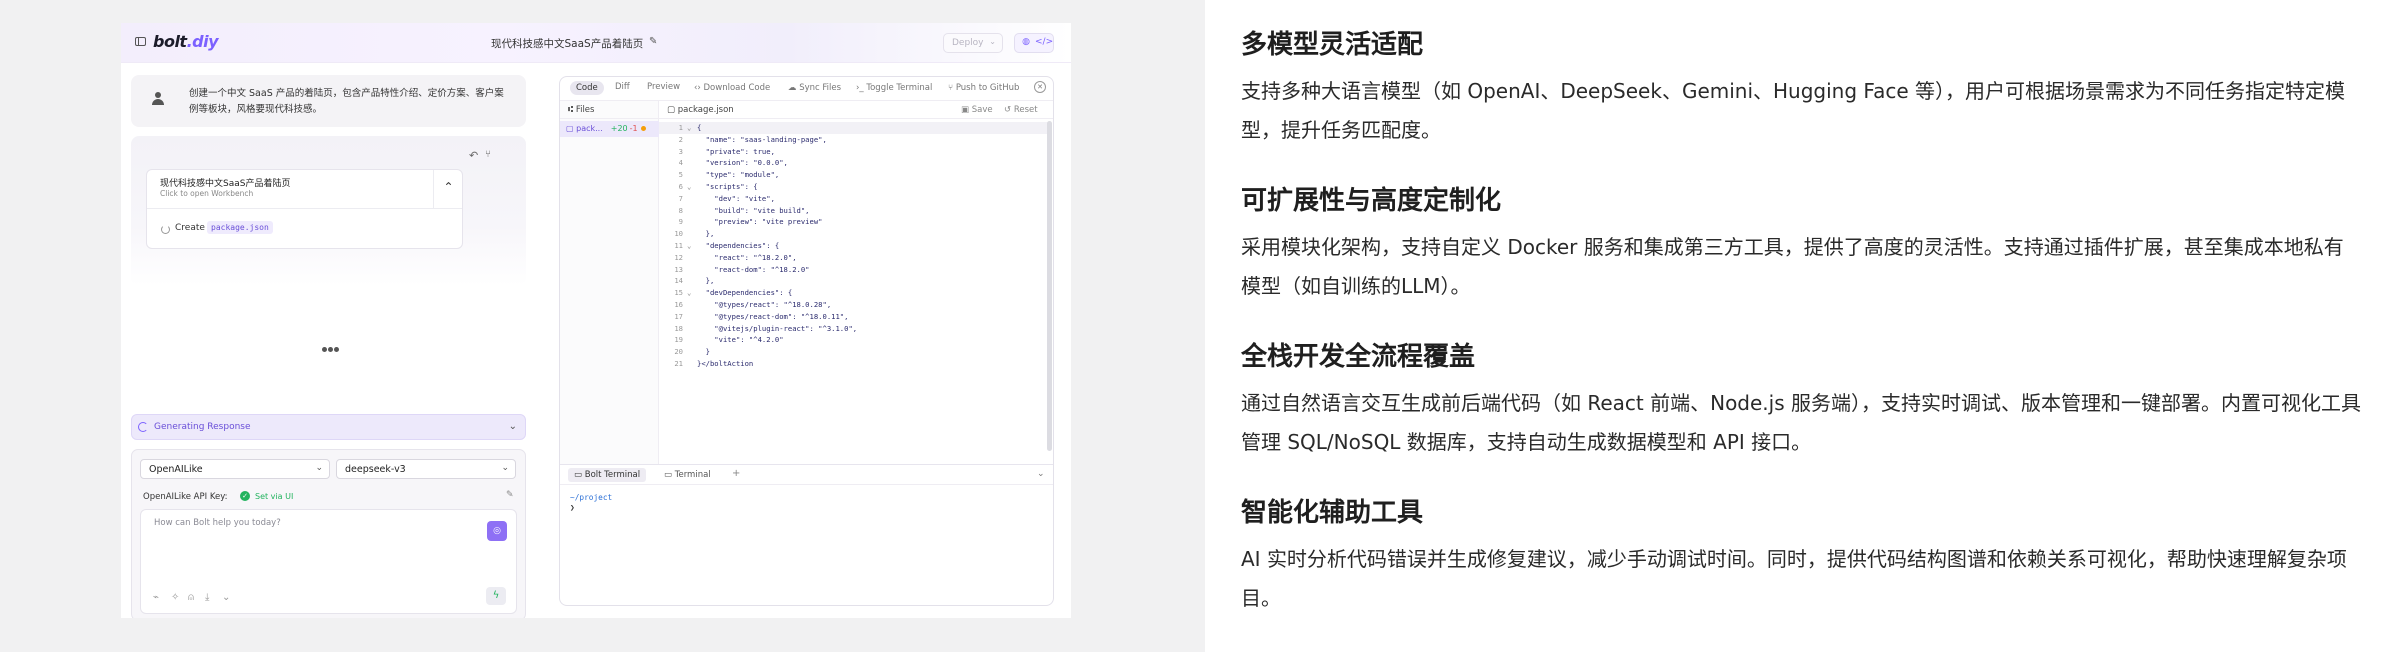 The height and width of the screenshot is (652, 2382). Describe the element at coordinates (952, 88) in the screenshot. I see `git-icon: ⑂` at that location.